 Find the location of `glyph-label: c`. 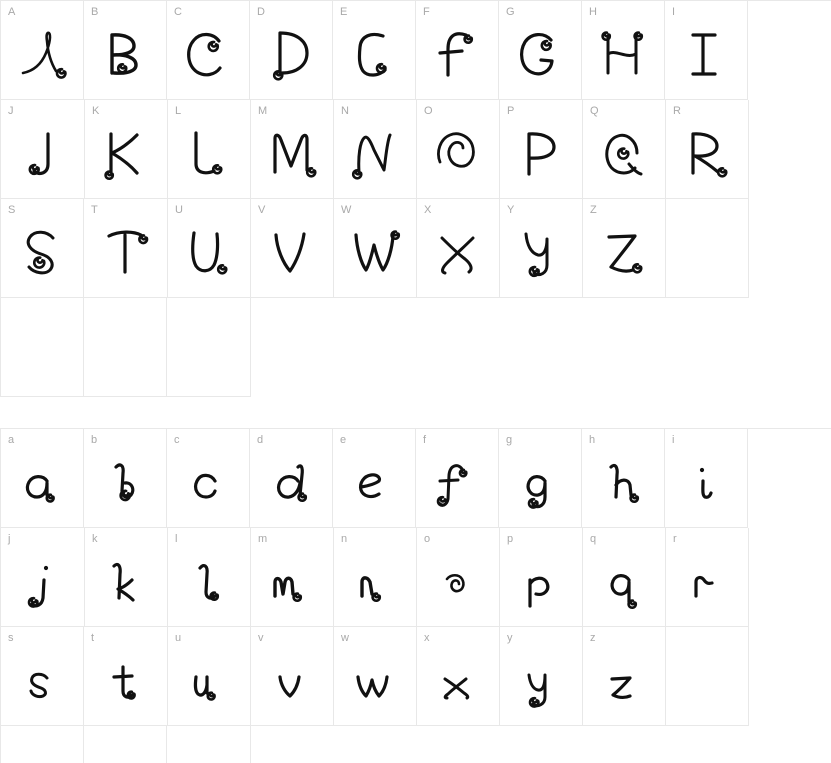

glyph-label: c is located at coordinates (177, 440).